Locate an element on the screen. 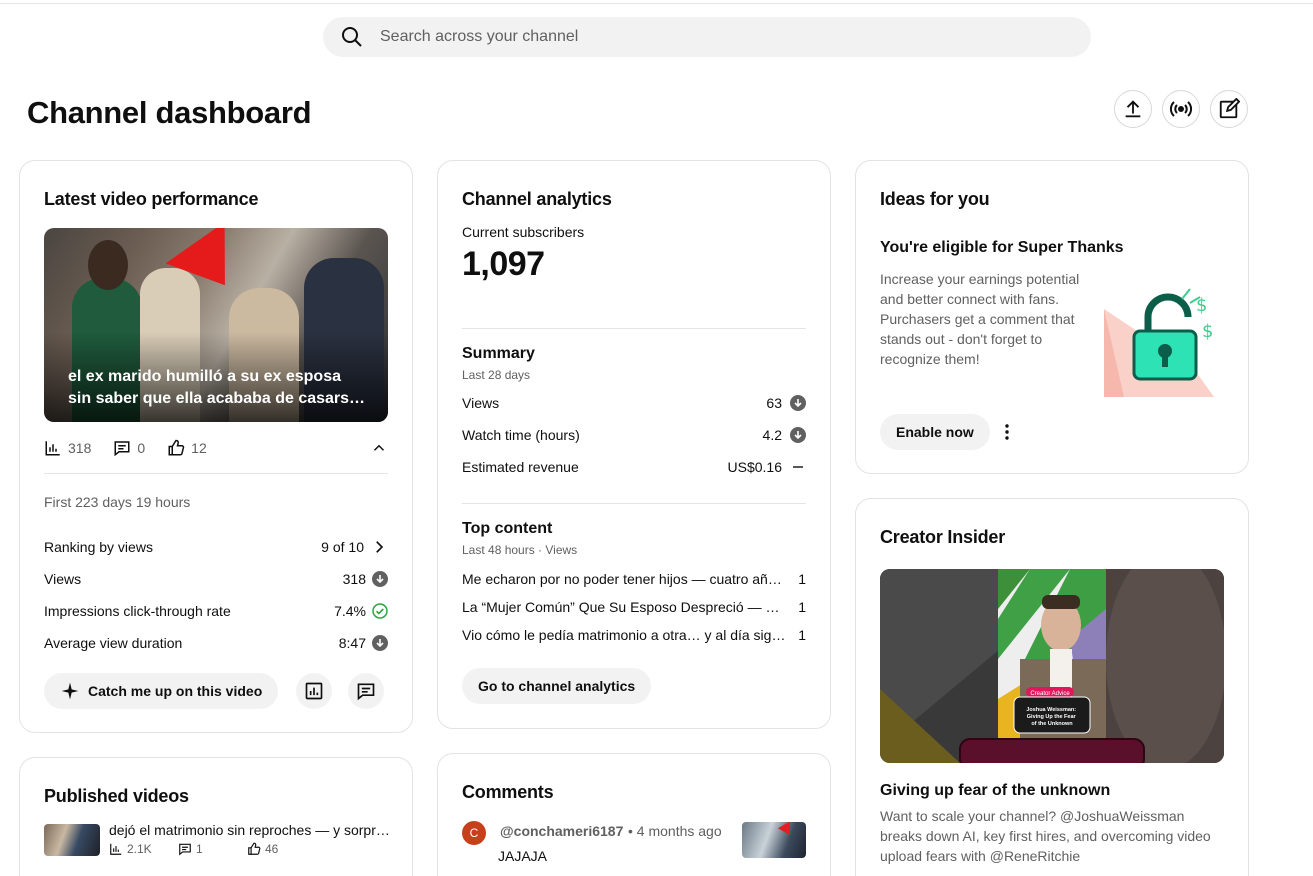 The height and width of the screenshot is (876, 1313). upload-icon is located at coordinates (1133, 109).